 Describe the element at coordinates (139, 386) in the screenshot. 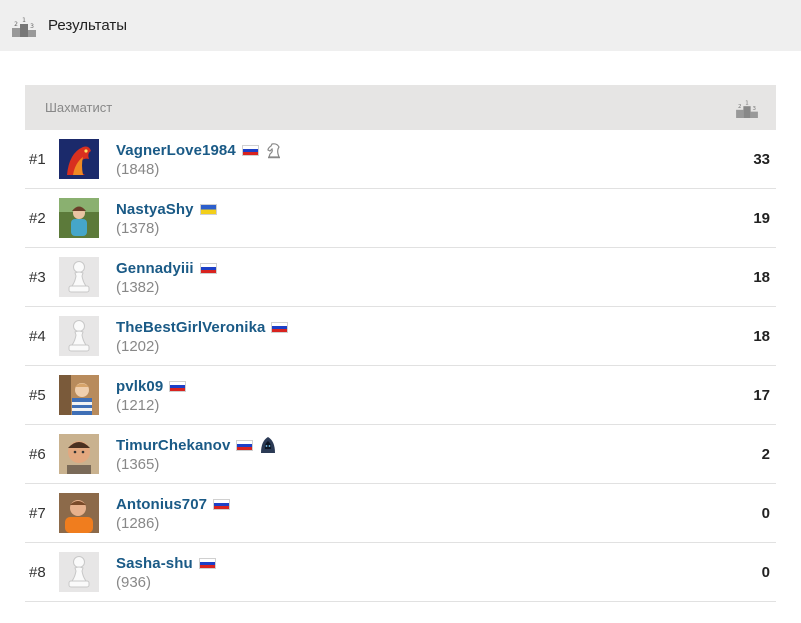

I see `player-name-link: pvlk09` at that location.